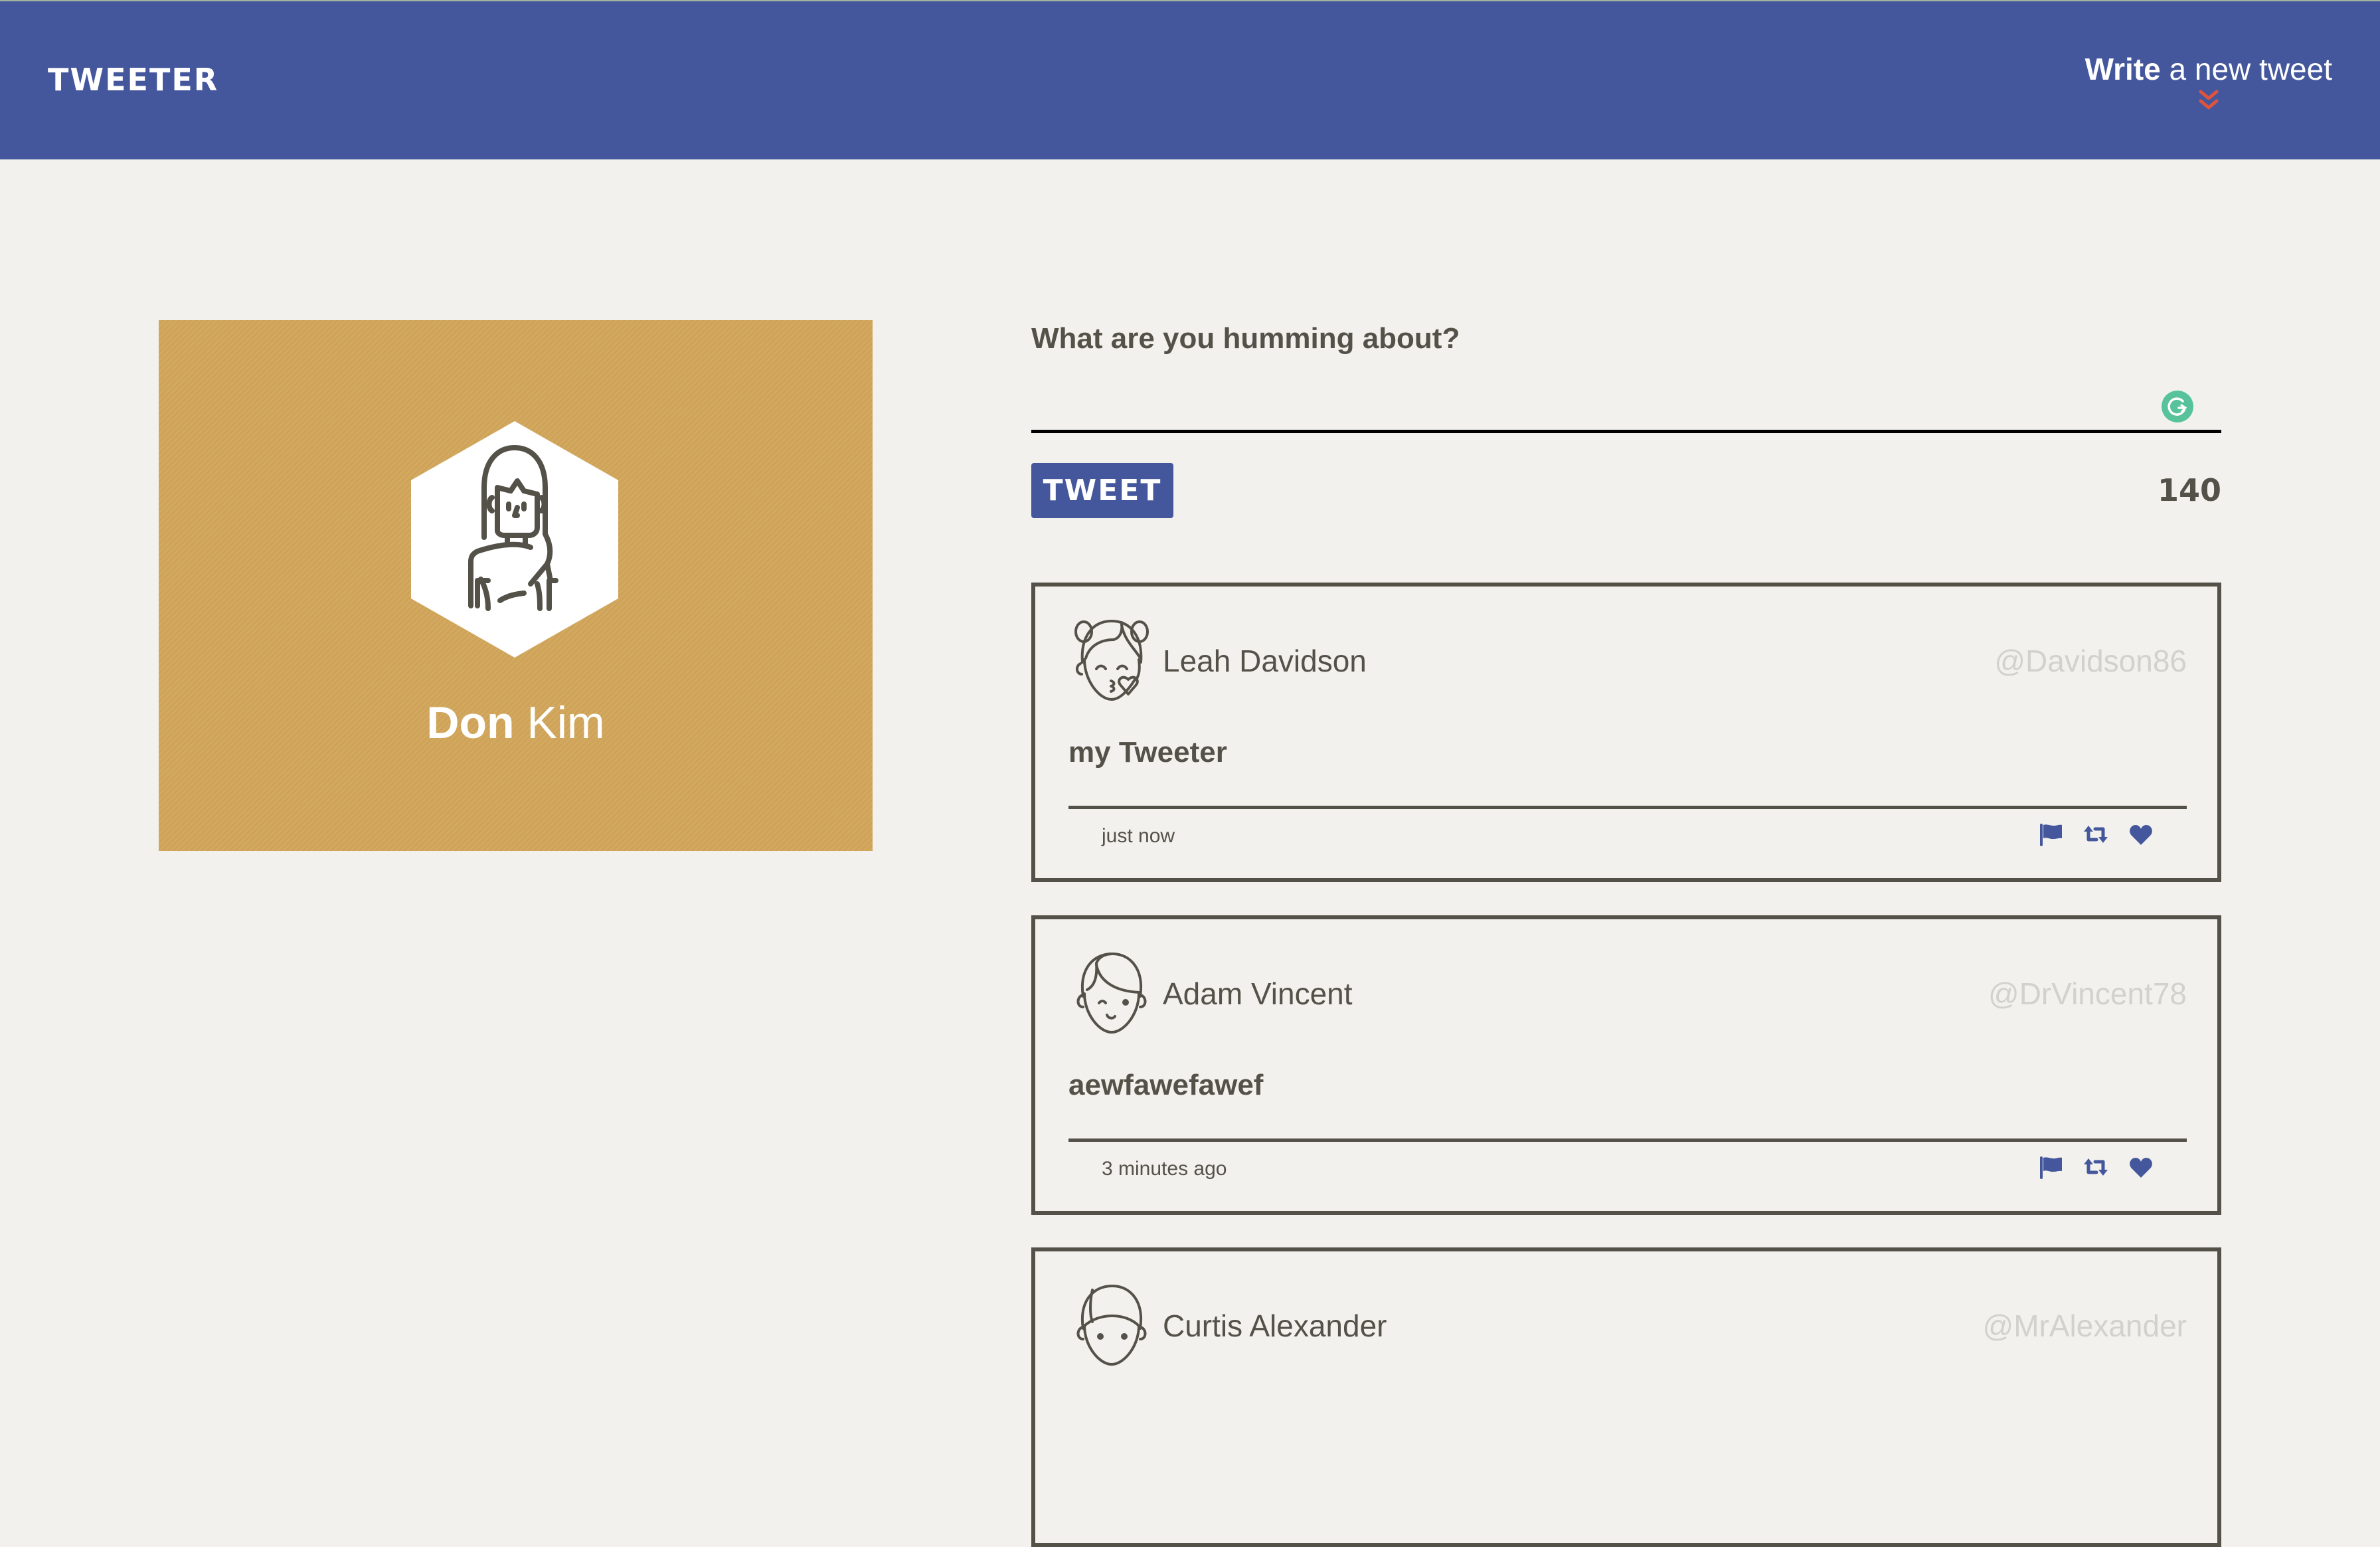  I want to click on write-new-tweet-label: Write a new tweet, so click(2208, 69).